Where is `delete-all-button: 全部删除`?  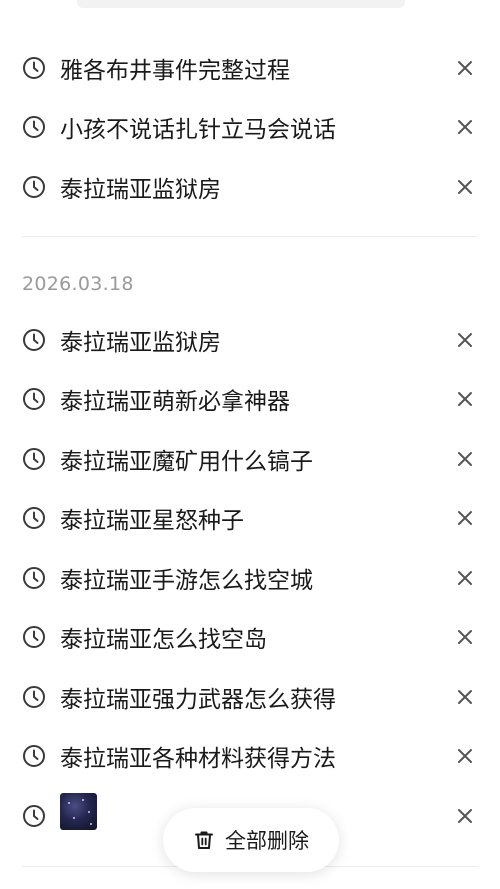 delete-all-button: 全部删除 is located at coordinates (251, 840).